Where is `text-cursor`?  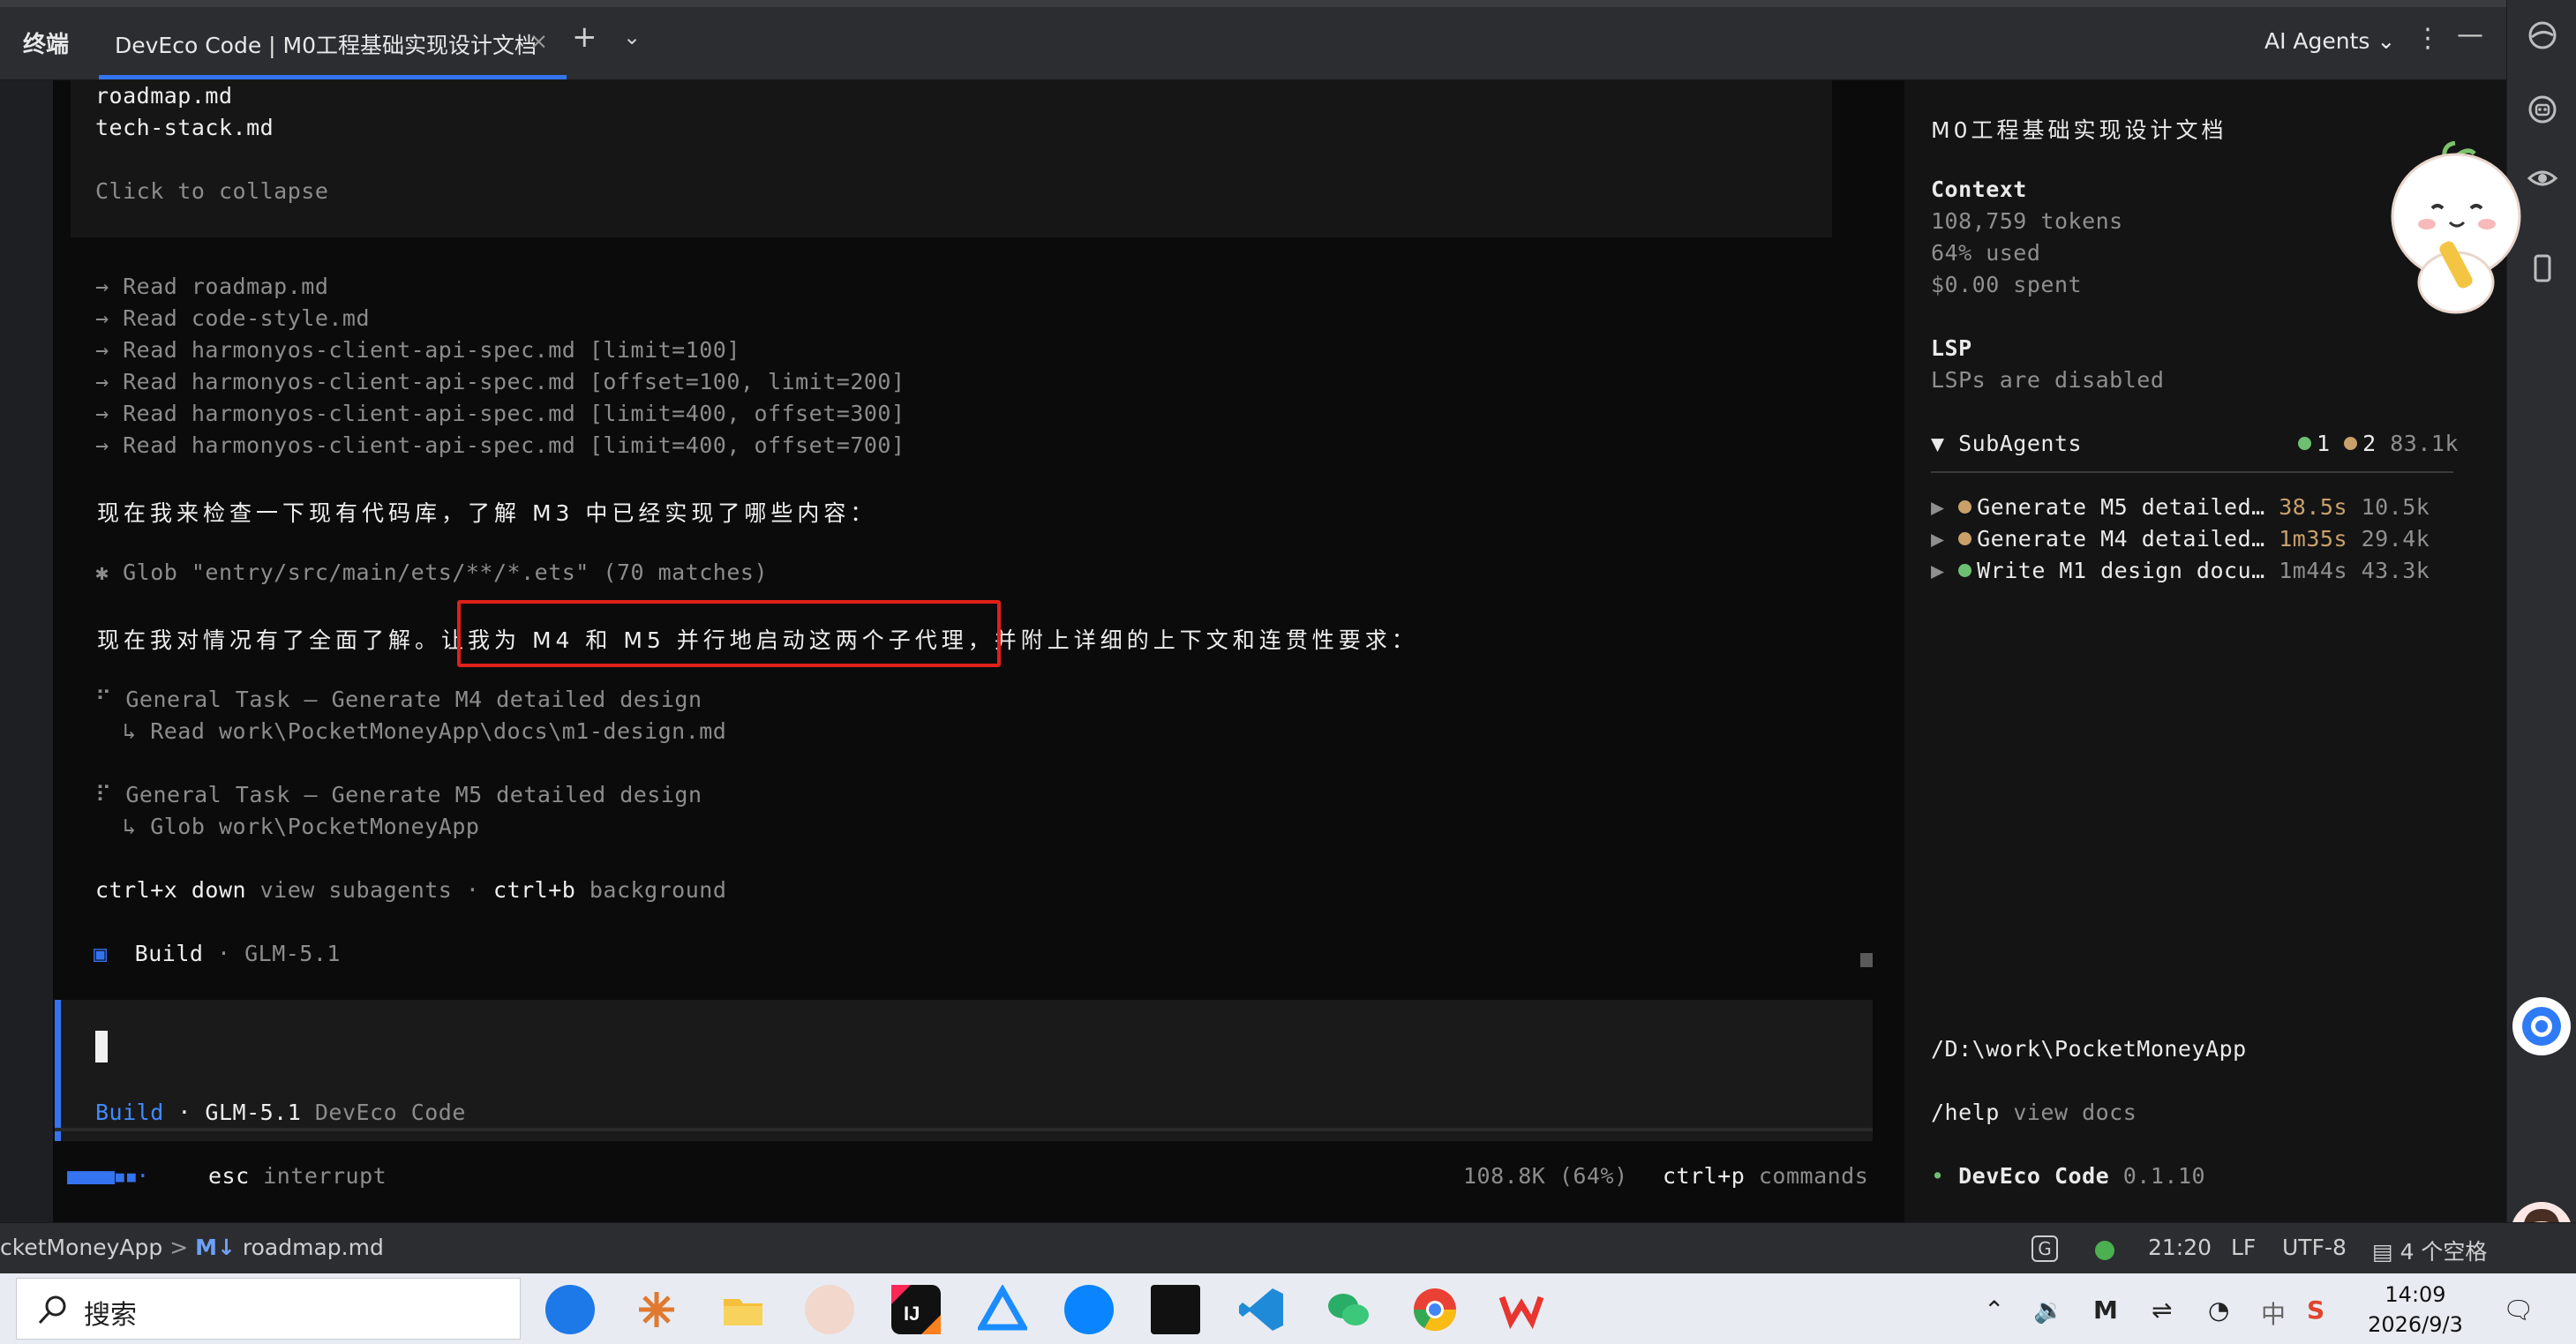
text-cursor is located at coordinates (101, 1046).